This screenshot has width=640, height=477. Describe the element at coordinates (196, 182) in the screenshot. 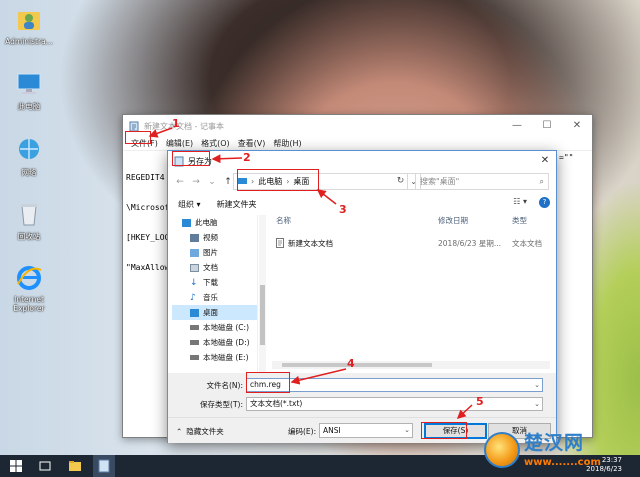

I see `forward-icon: →` at that location.